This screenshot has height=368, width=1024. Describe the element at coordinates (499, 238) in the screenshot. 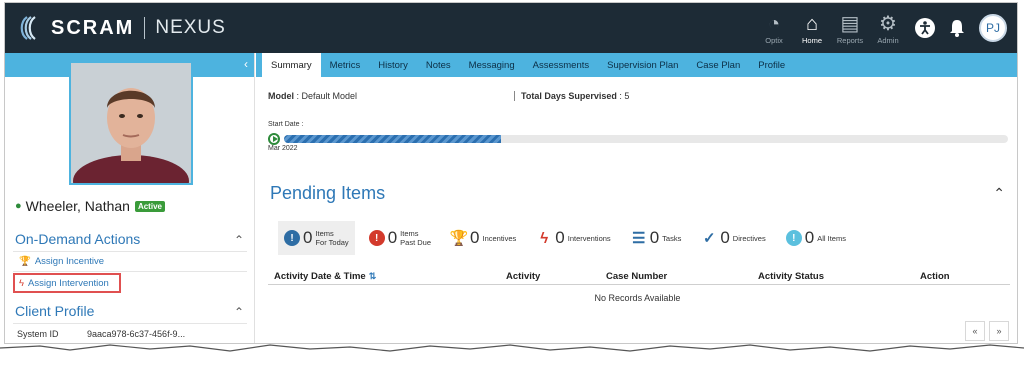

I see `filter-label-line2: Incentives` at that location.